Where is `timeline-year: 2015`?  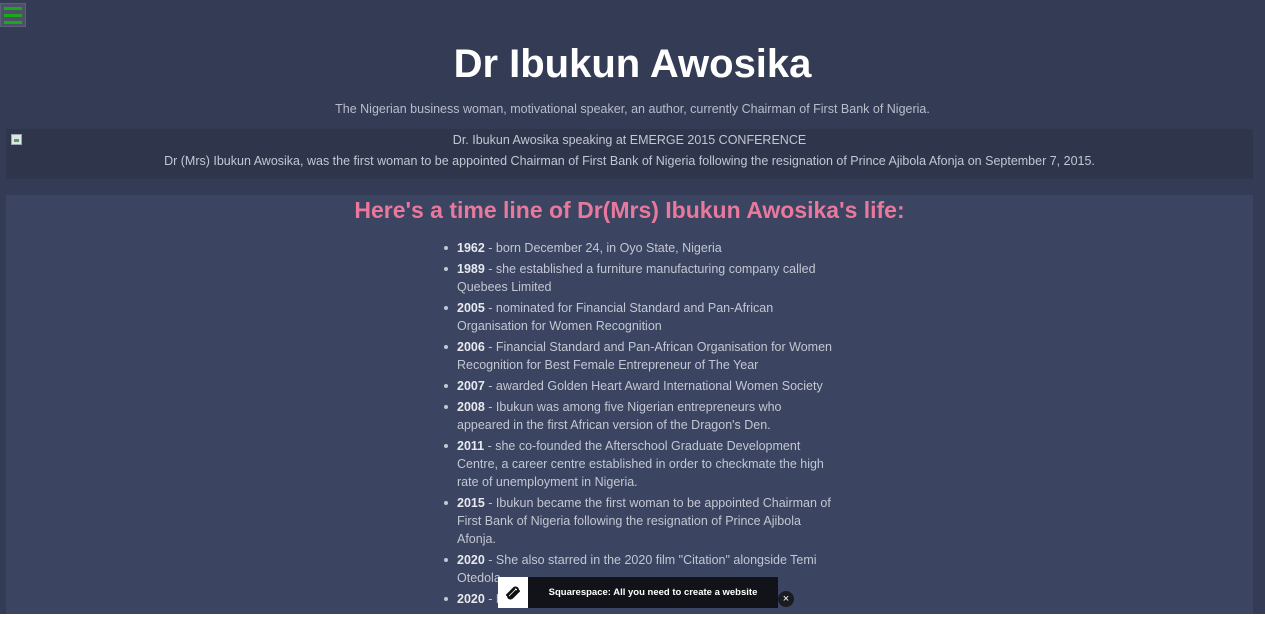 timeline-year: 2015 is located at coordinates (471, 503).